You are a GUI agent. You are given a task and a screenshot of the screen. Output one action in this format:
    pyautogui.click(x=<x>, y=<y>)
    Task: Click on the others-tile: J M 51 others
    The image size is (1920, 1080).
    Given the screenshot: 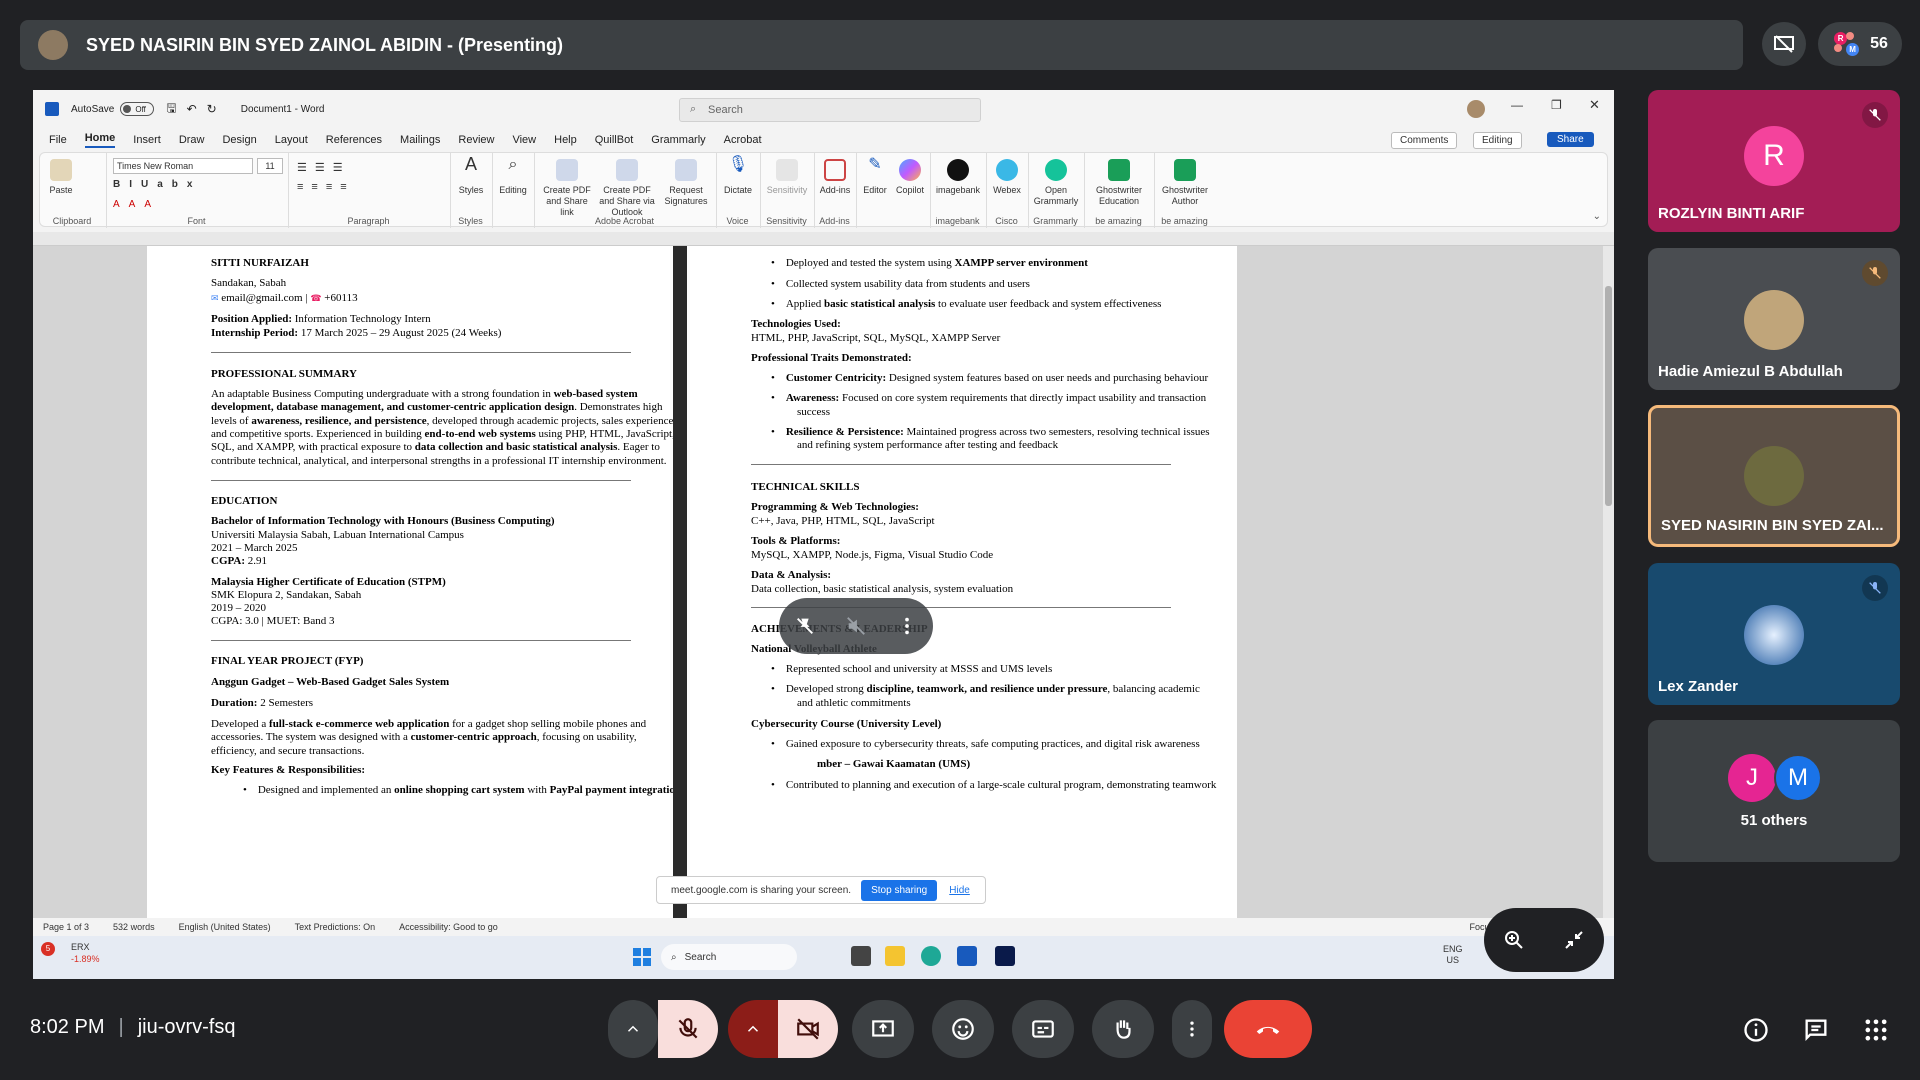 What is the action you would take?
    pyautogui.click(x=1774, y=791)
    